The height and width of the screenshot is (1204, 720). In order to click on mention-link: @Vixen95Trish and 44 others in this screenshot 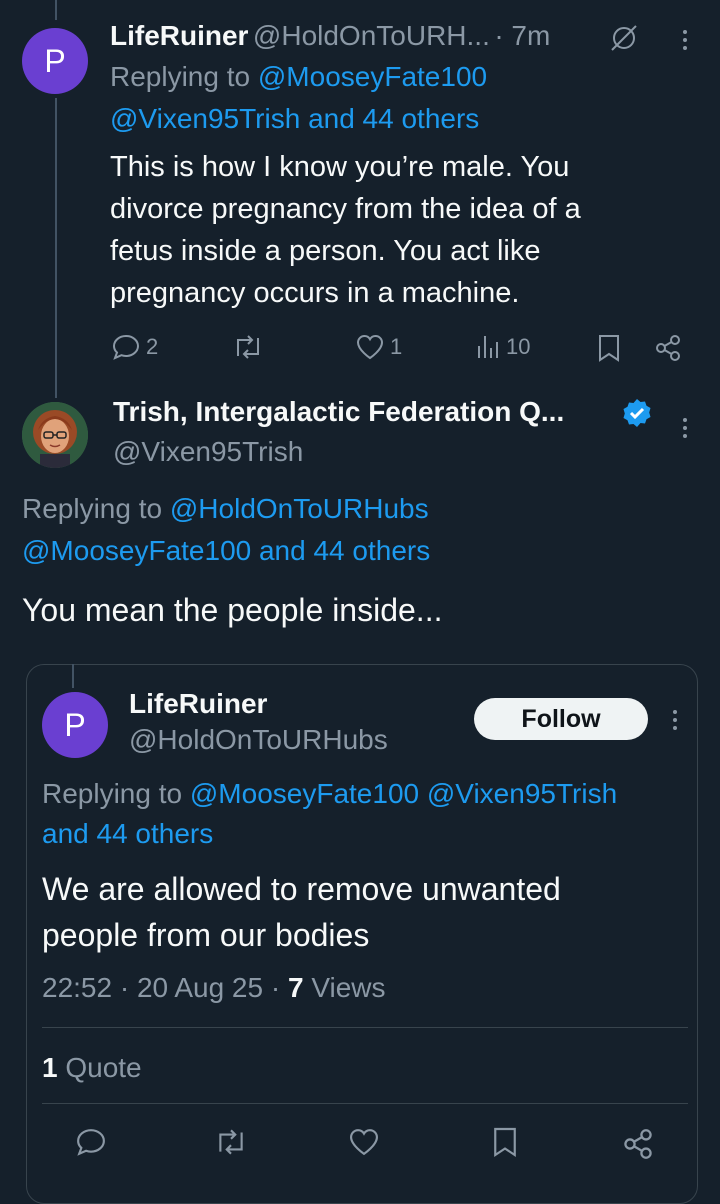, I will do `click(298, 119)`.